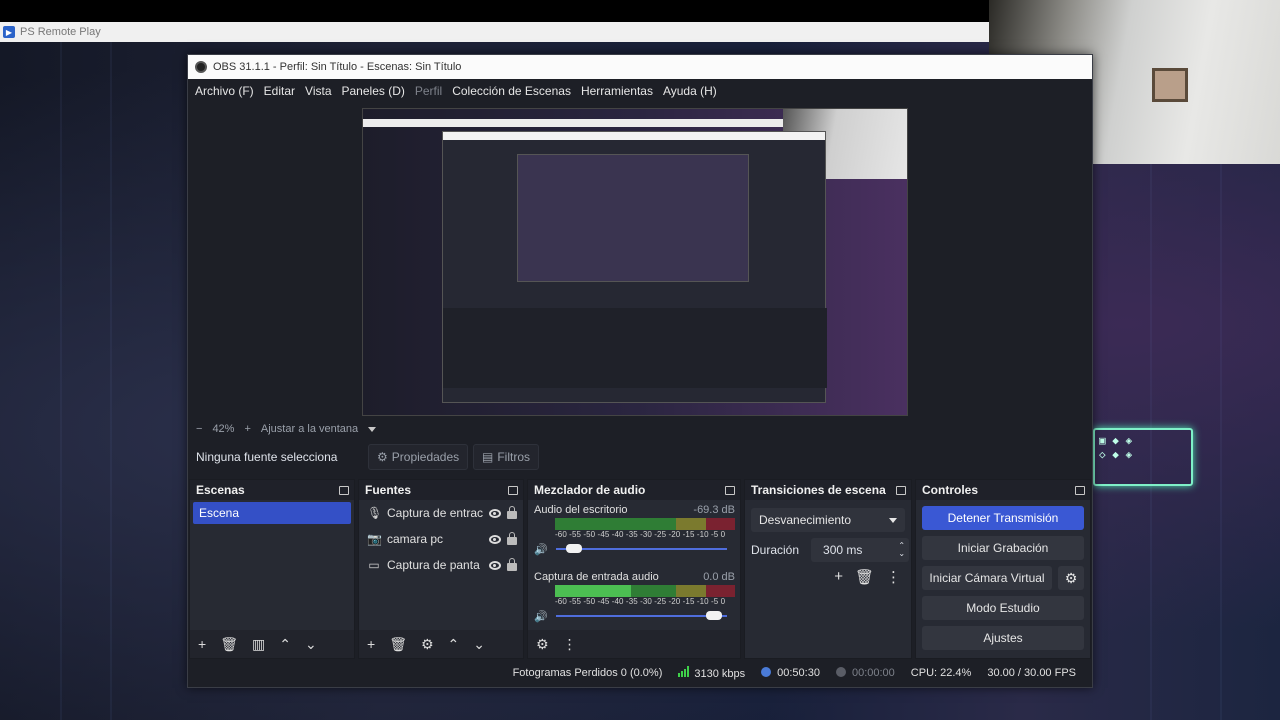 The height and width of the screenshot is (720, 1280). What do you see at coordinates (645, 591) in the screenshot?
I see `volume-meter` at bounding box center [645, 591].